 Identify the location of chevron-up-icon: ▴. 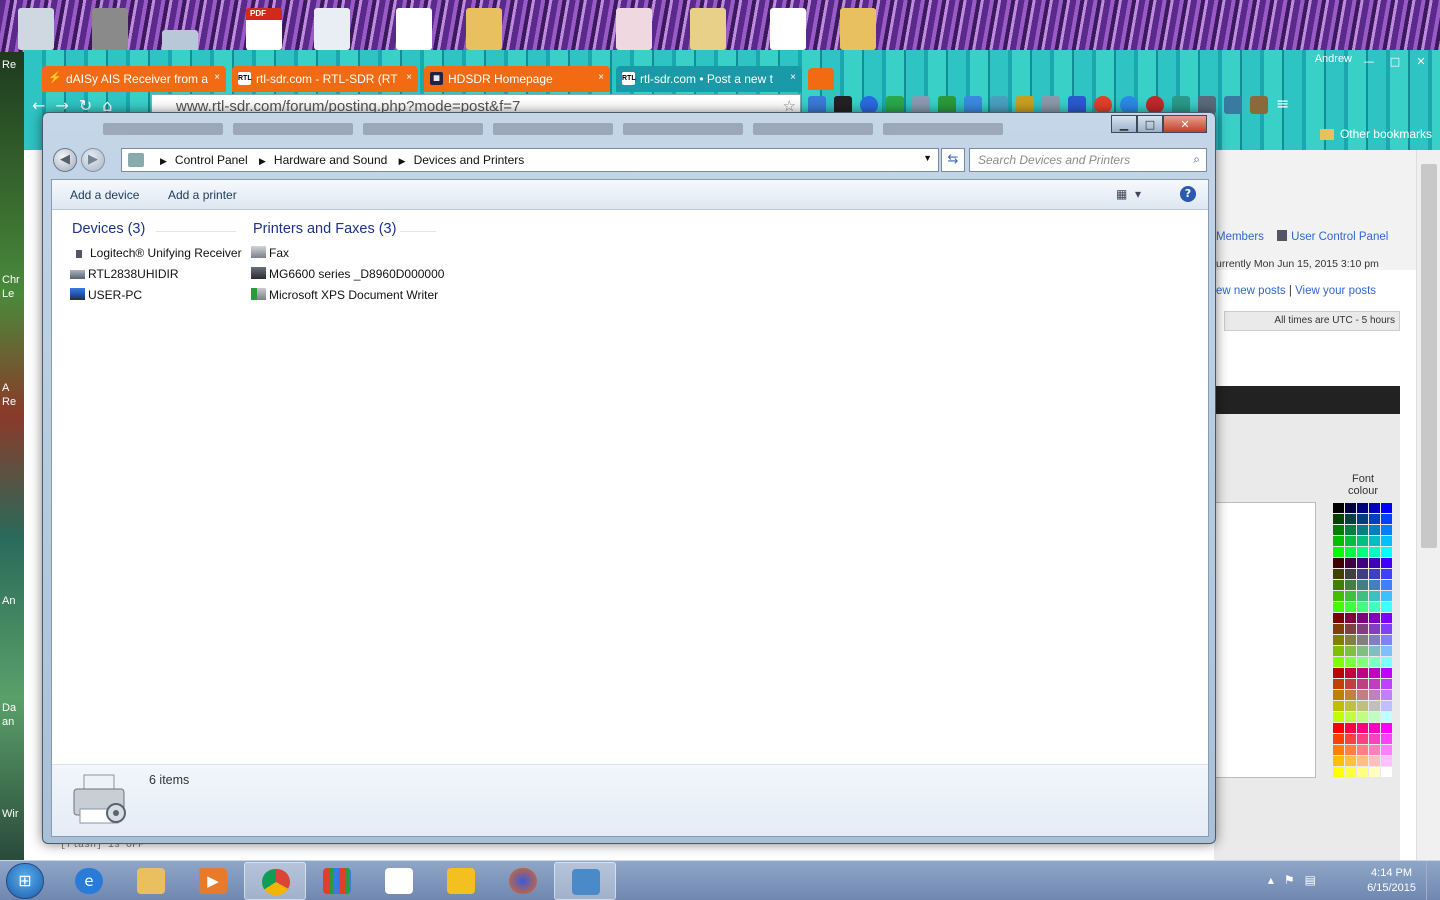
(1271, 880).